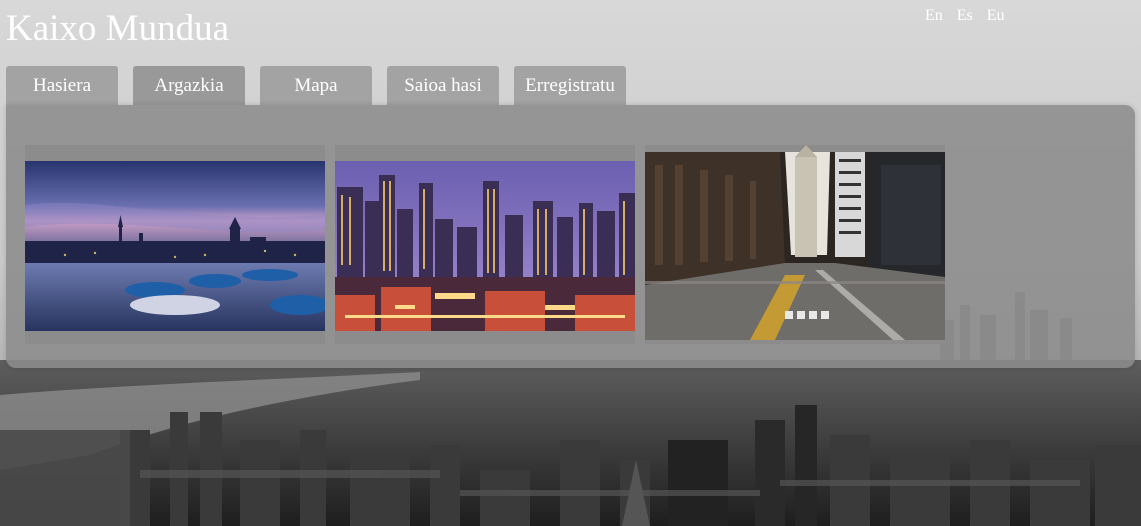 The width and height of the screenshot is (1141, 526). Describe the element at coordinates (570, 85) in the screenshot. I see `tab-erregistratu: Erregistratu` at that location.